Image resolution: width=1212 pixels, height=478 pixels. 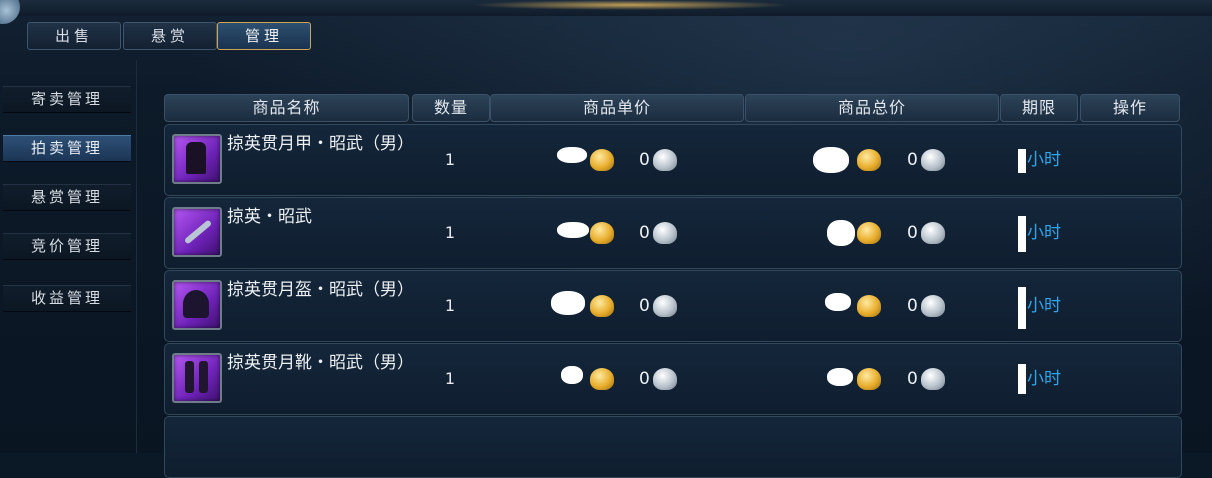 I want to click on table-row-empty, so click(x=673, y=447).